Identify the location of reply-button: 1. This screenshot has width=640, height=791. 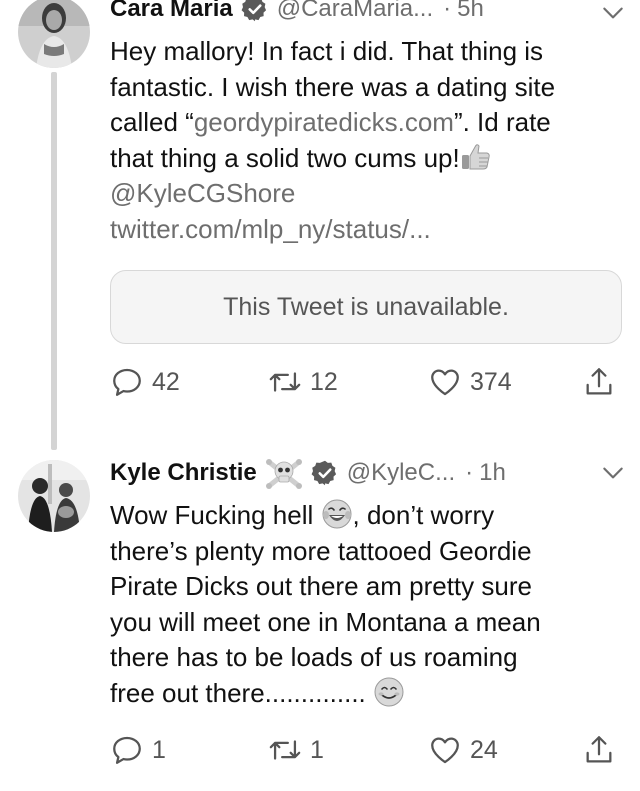
(138, 750).